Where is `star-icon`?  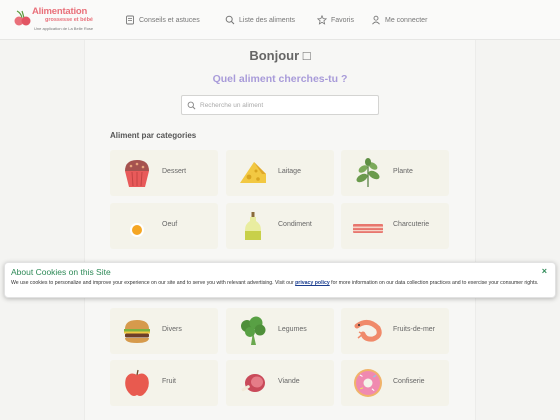
star-icon is located at coordinates (322, 20).